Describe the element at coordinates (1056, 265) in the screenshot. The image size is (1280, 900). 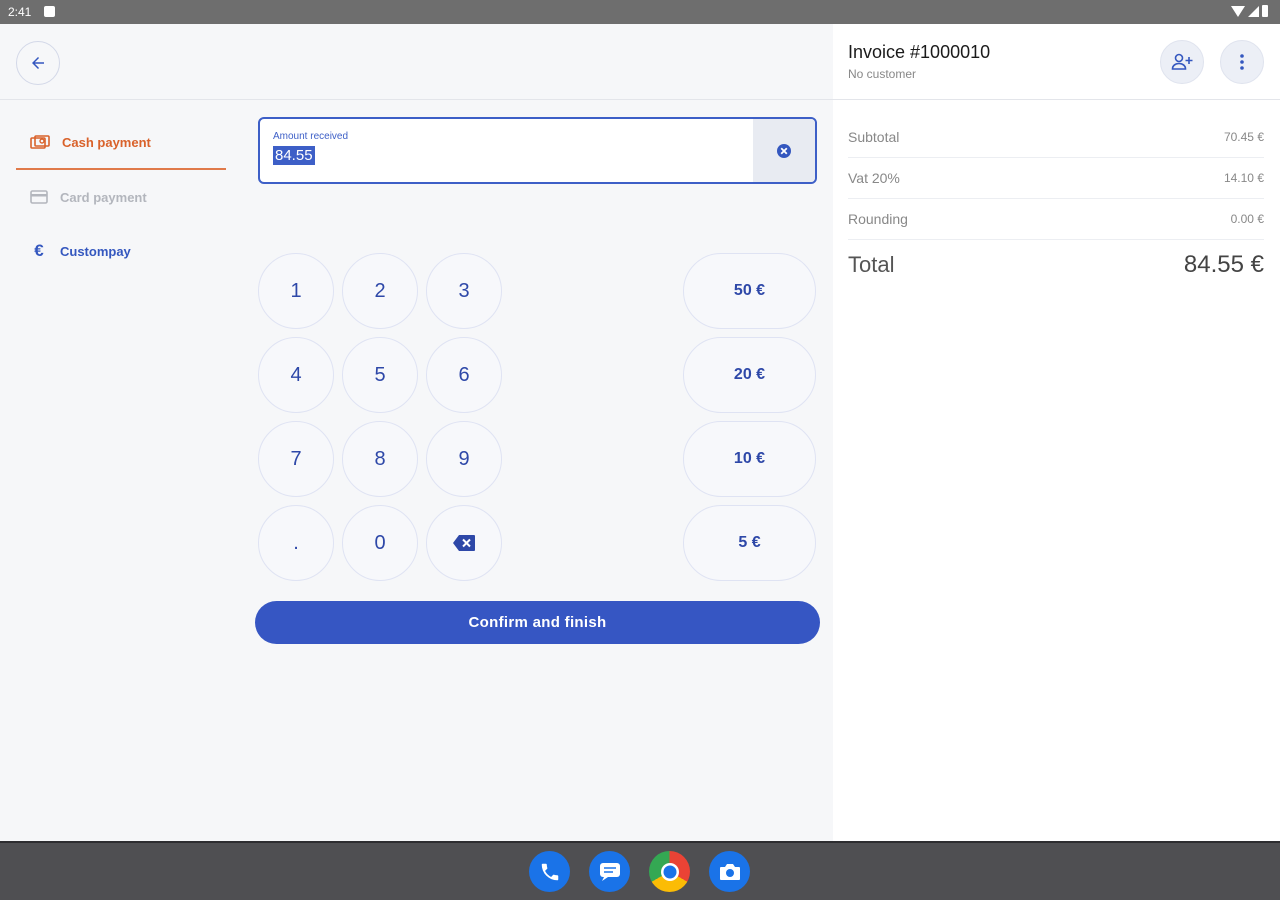
I see `summary-row-total: Total 84.55 €` at that location.